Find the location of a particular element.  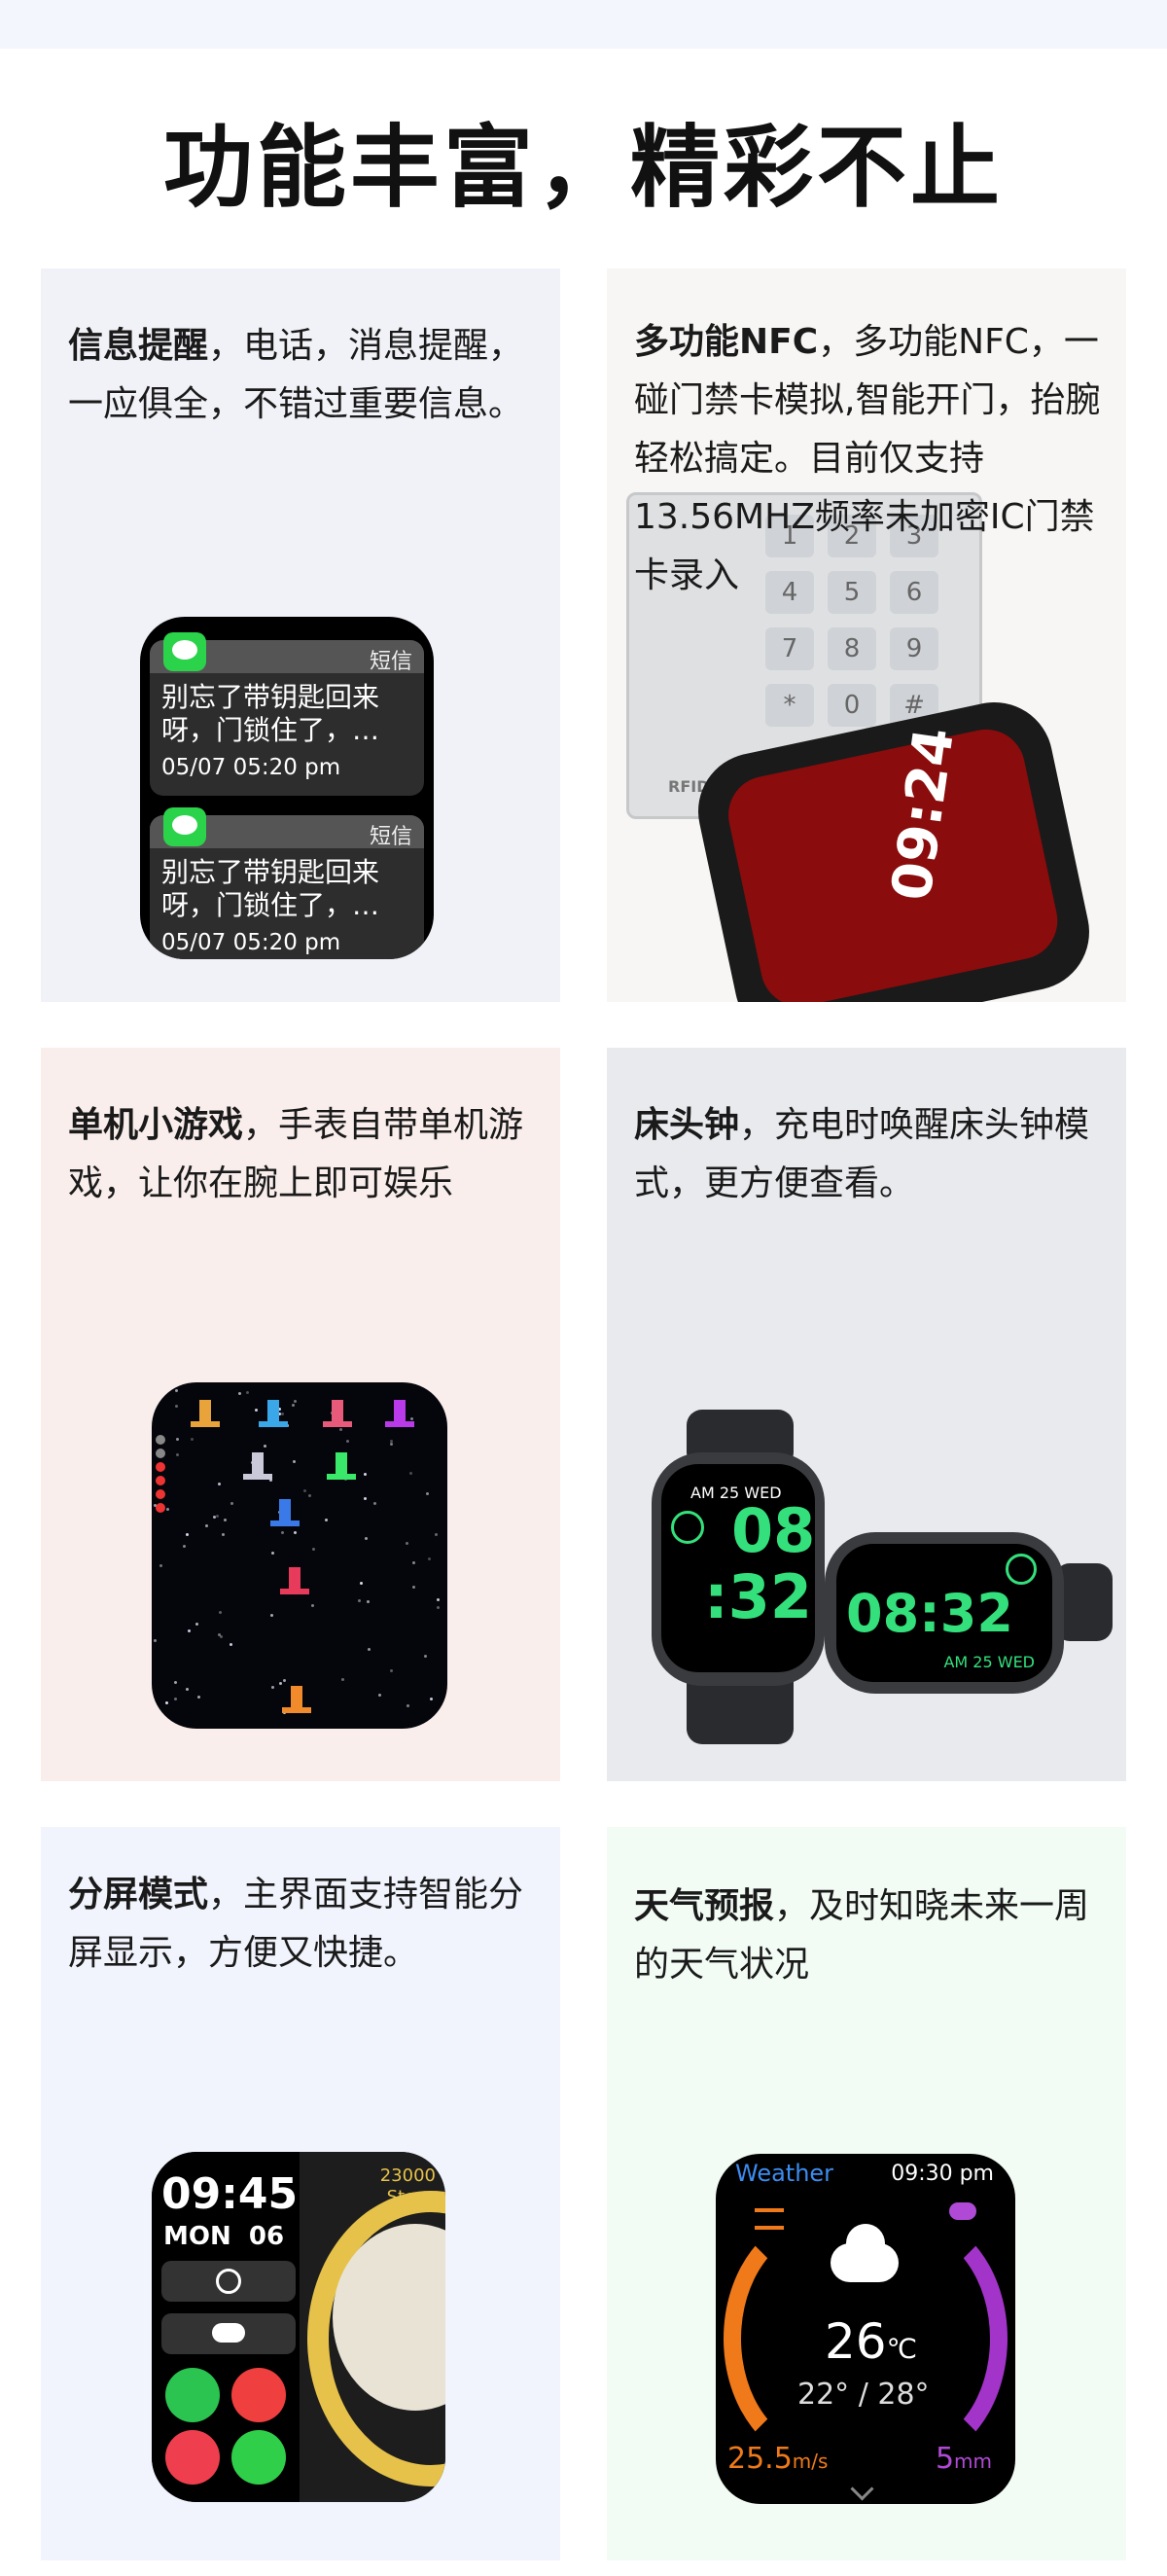

sport-app-icon is located at coordinates (258, 2457).